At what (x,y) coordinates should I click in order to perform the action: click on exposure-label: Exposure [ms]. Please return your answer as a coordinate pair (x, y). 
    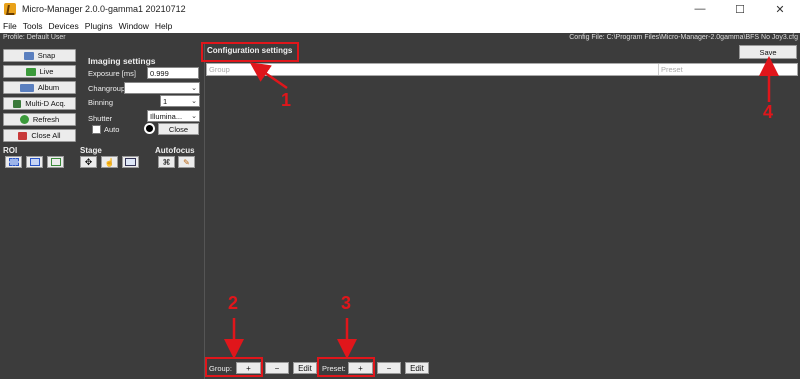
    Looking at the image, I should click on (112, 73).